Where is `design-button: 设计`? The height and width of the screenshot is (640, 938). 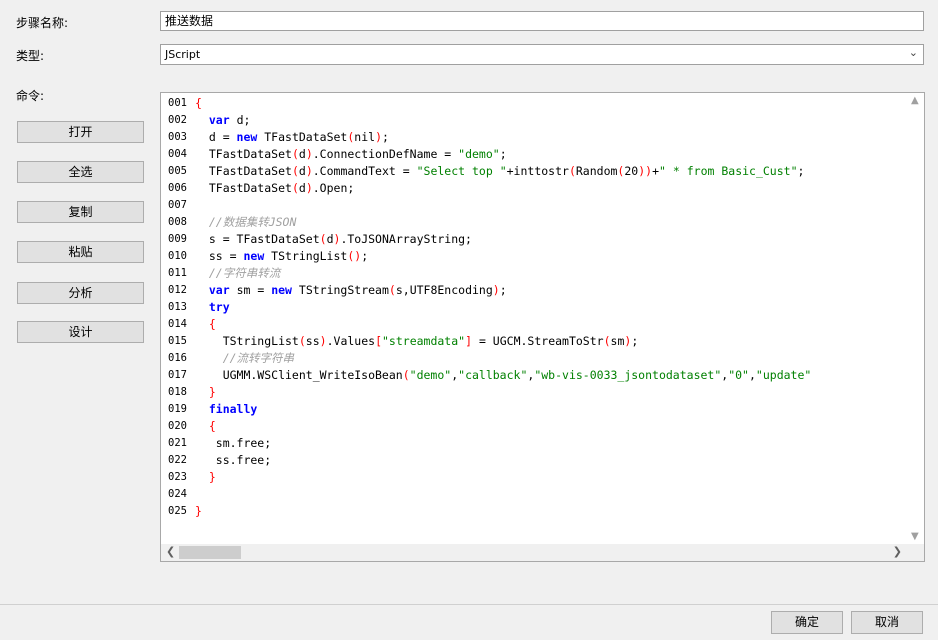 design-button: 设计 is located at coordinates (80, 332).